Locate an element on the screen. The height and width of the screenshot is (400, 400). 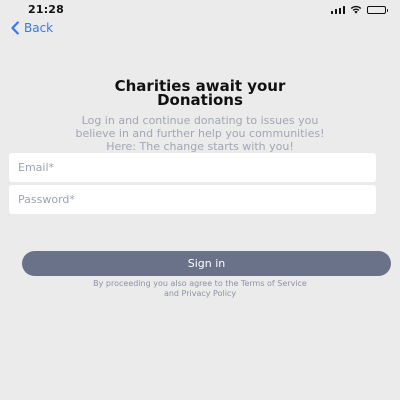
cellular-signal-icon is located at coordinates (337, 9).